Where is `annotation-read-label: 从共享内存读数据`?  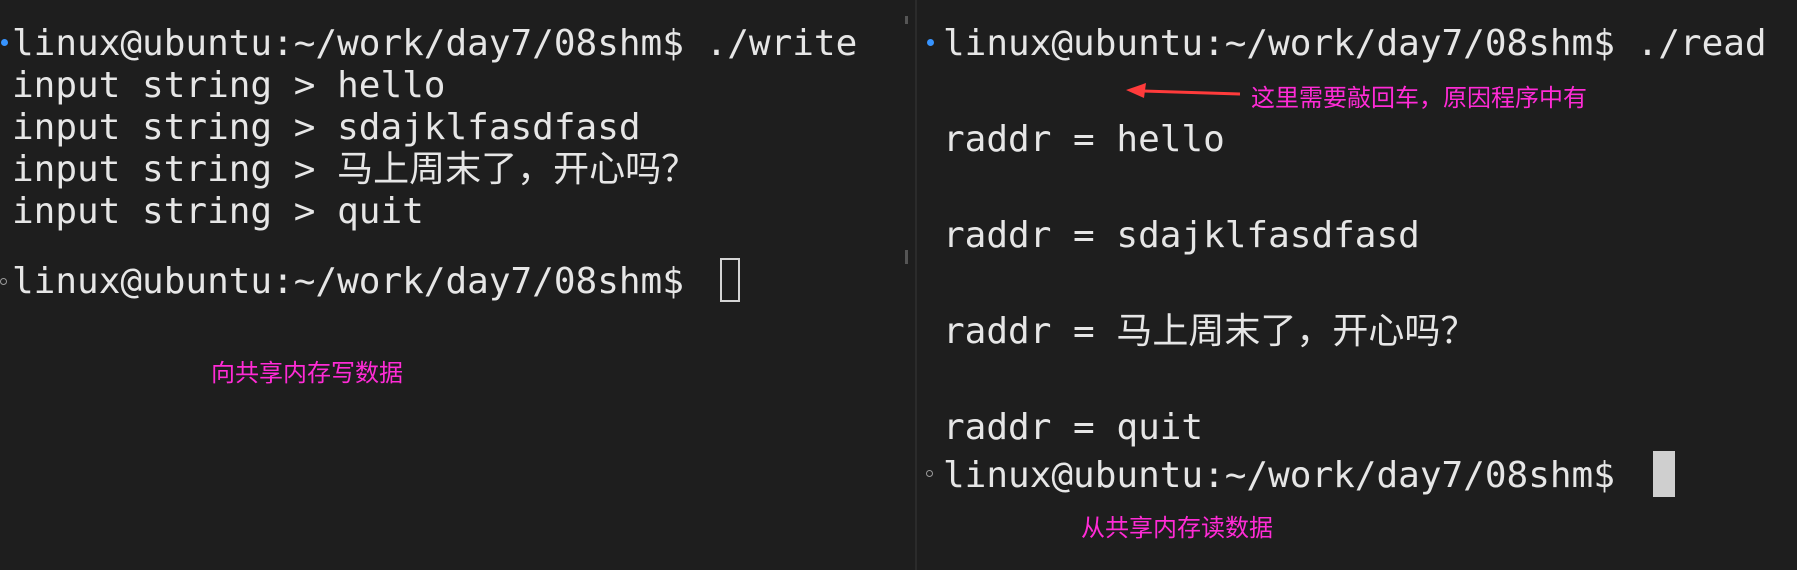 annotation-read-label: 从共享内存读数据 is located at coordinates (1177, 528).